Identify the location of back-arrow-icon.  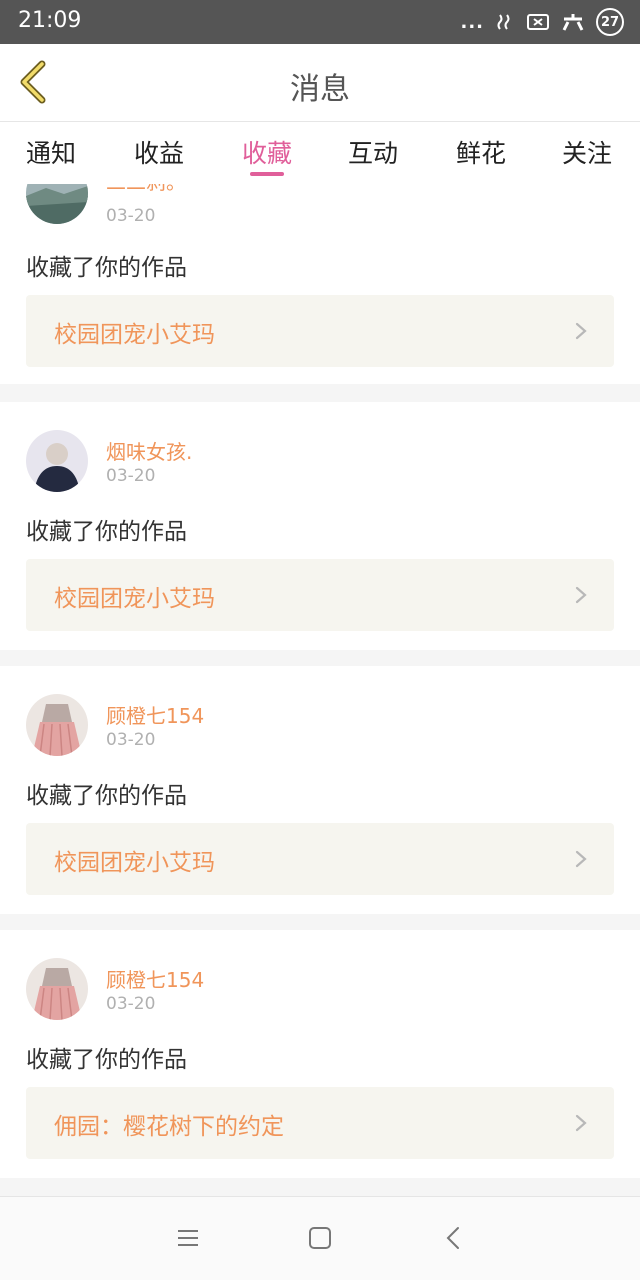
(454, 1238).